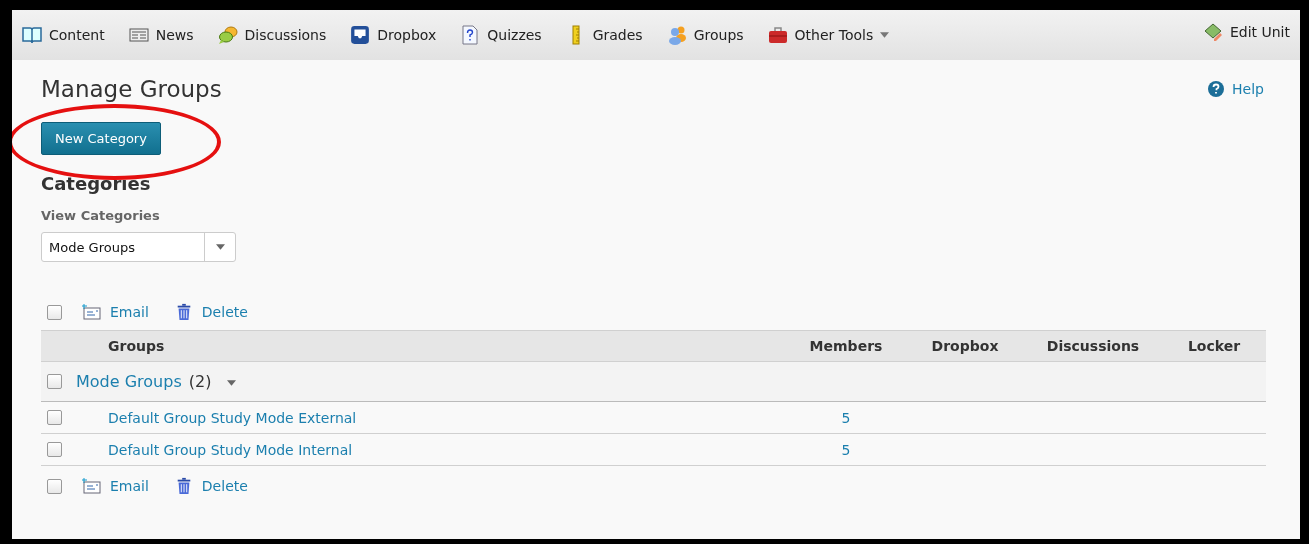  Describe the element at coordinates (360, 35) in the screenshot. I see `inbox-tray-icon` at that location.